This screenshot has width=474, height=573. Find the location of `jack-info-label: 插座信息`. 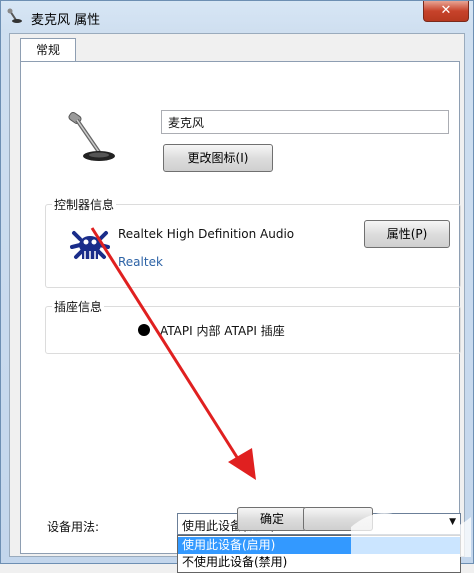

jack-info-label: 插座信息 is located at coordinates (78, 306).